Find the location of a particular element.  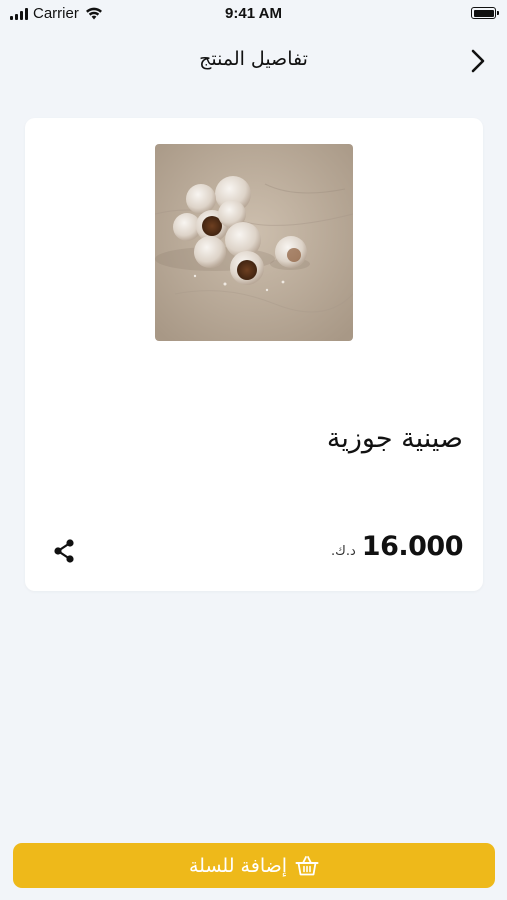

page-title: تفاصيل المنتج is located at coordinates (253, 59).